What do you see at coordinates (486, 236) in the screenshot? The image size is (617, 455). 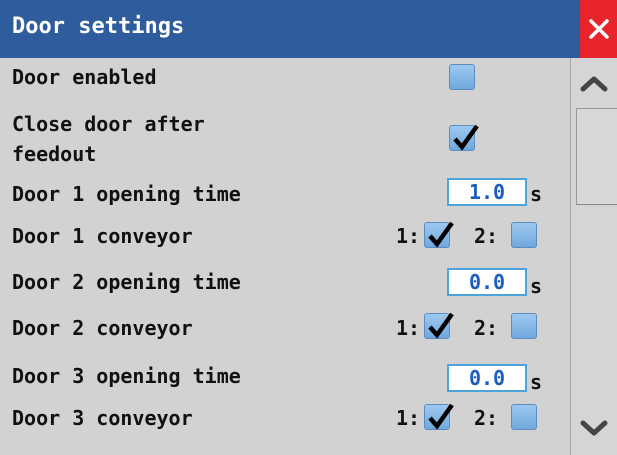 I see `door1-conveyor-option2-label: 2:` at bounding box center [486, 236].